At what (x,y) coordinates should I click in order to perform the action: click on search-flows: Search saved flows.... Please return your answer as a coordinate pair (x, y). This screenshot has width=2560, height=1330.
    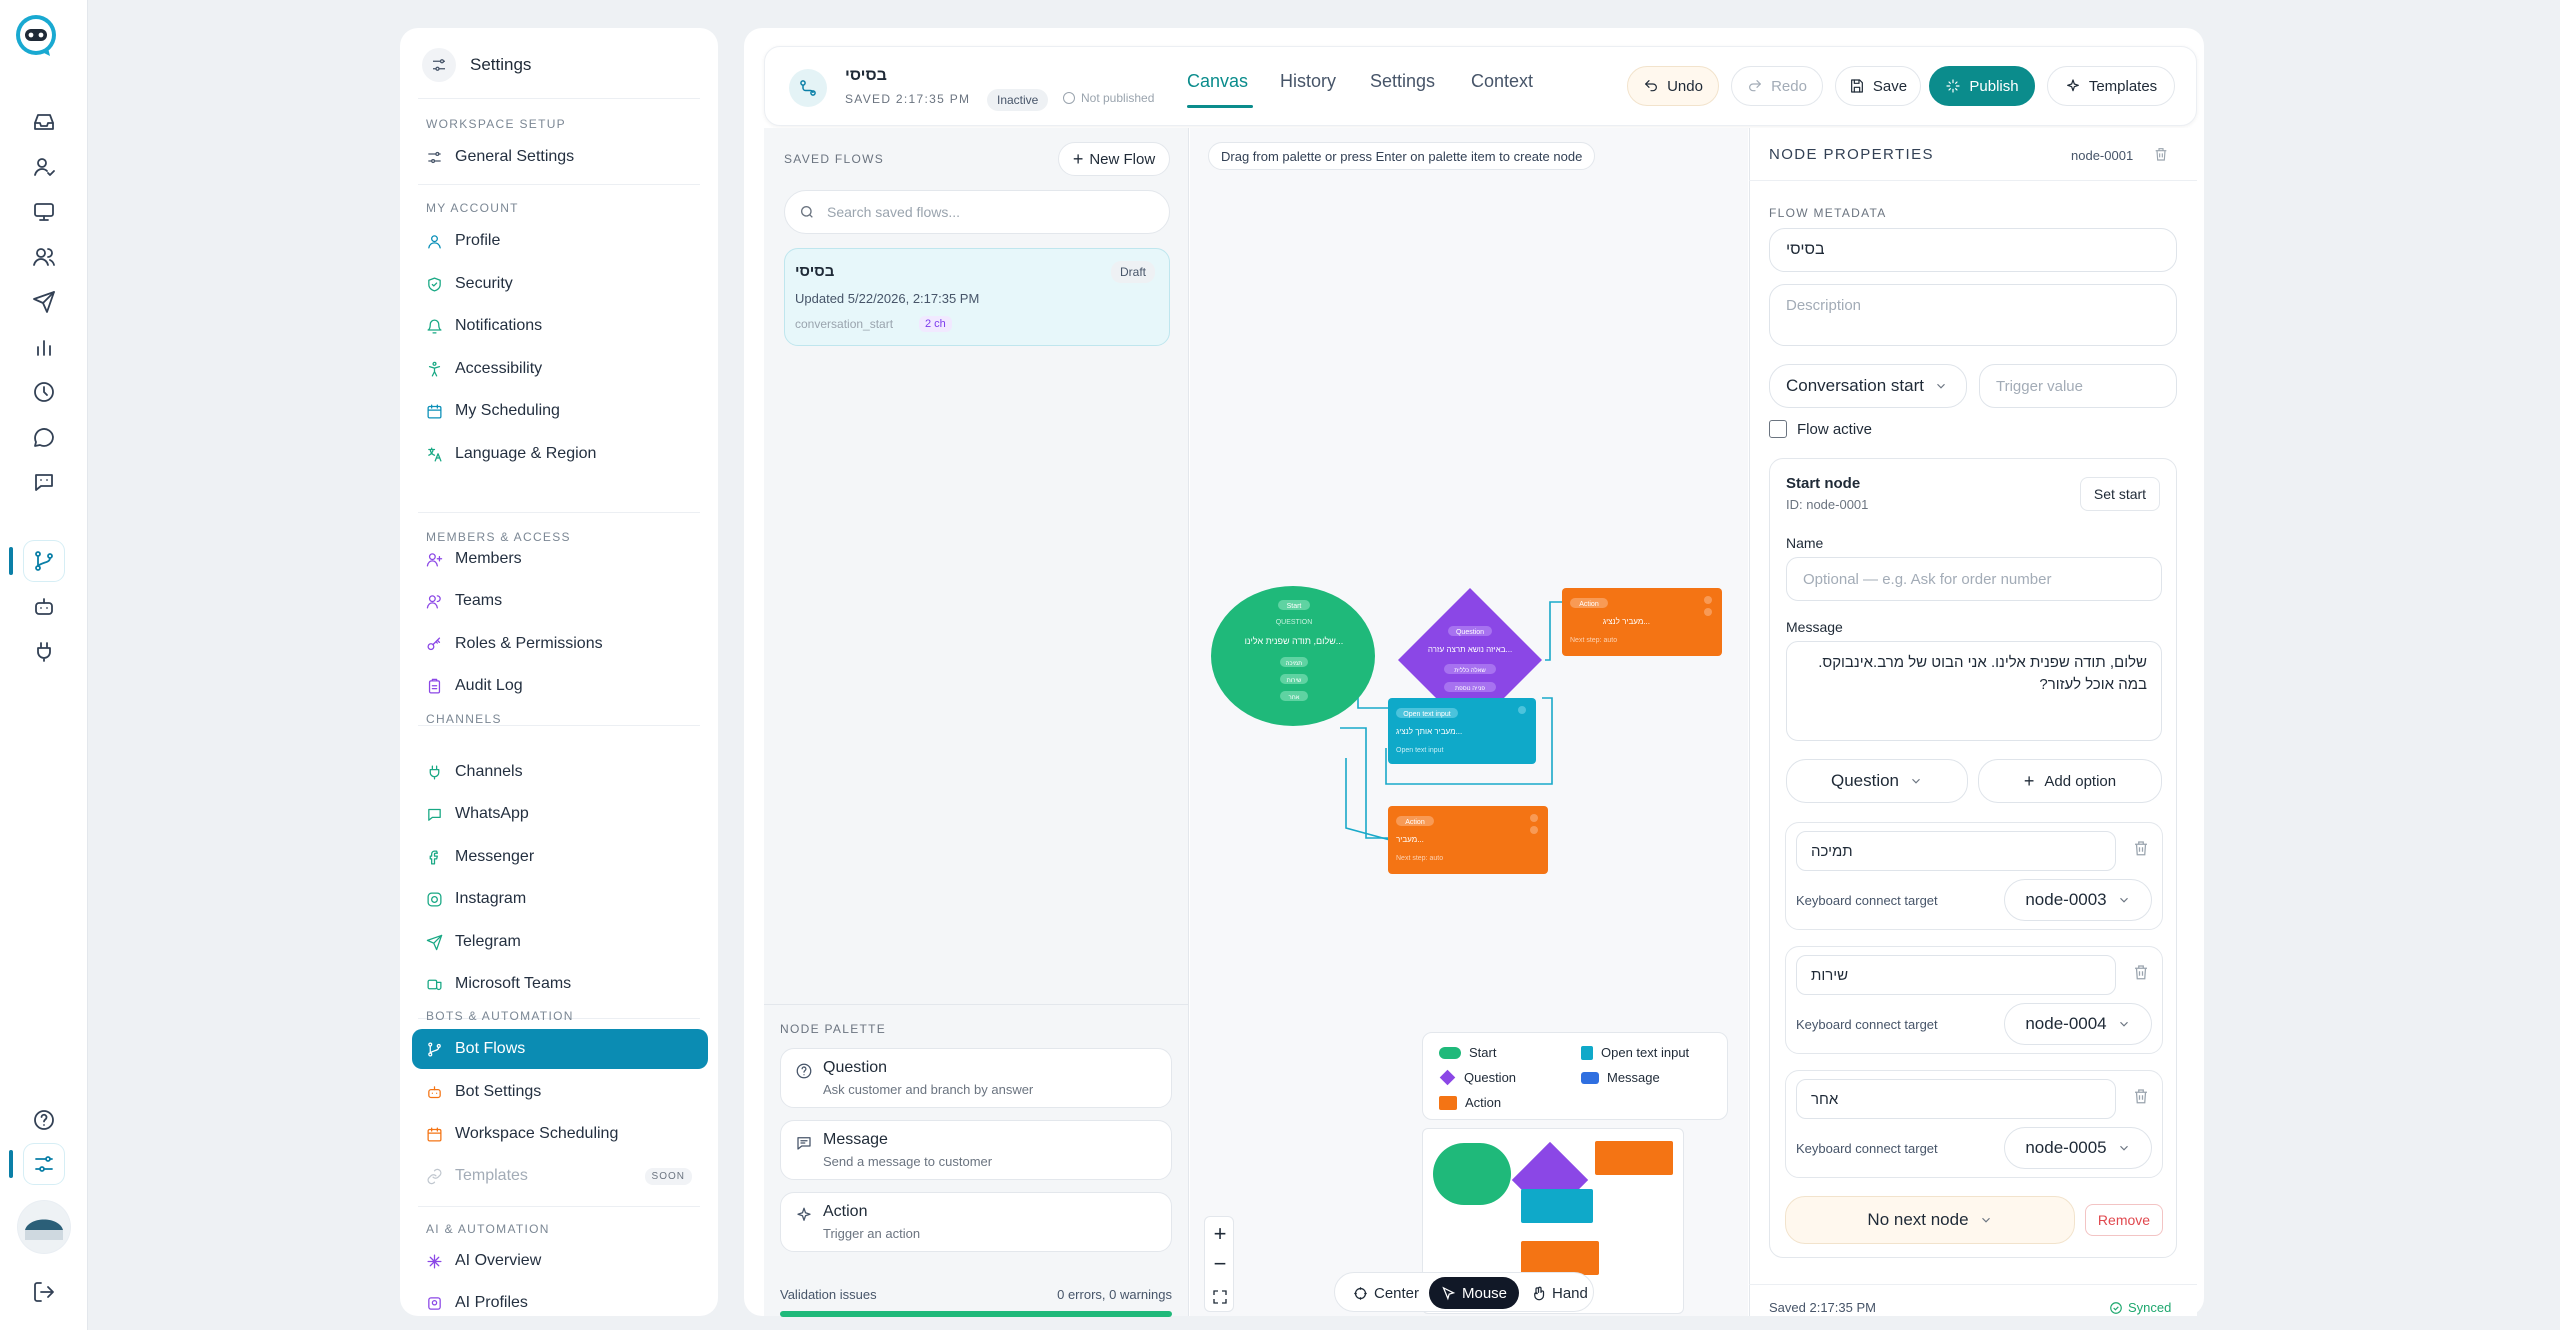
    Looking at the image, I should click on (977, 212).